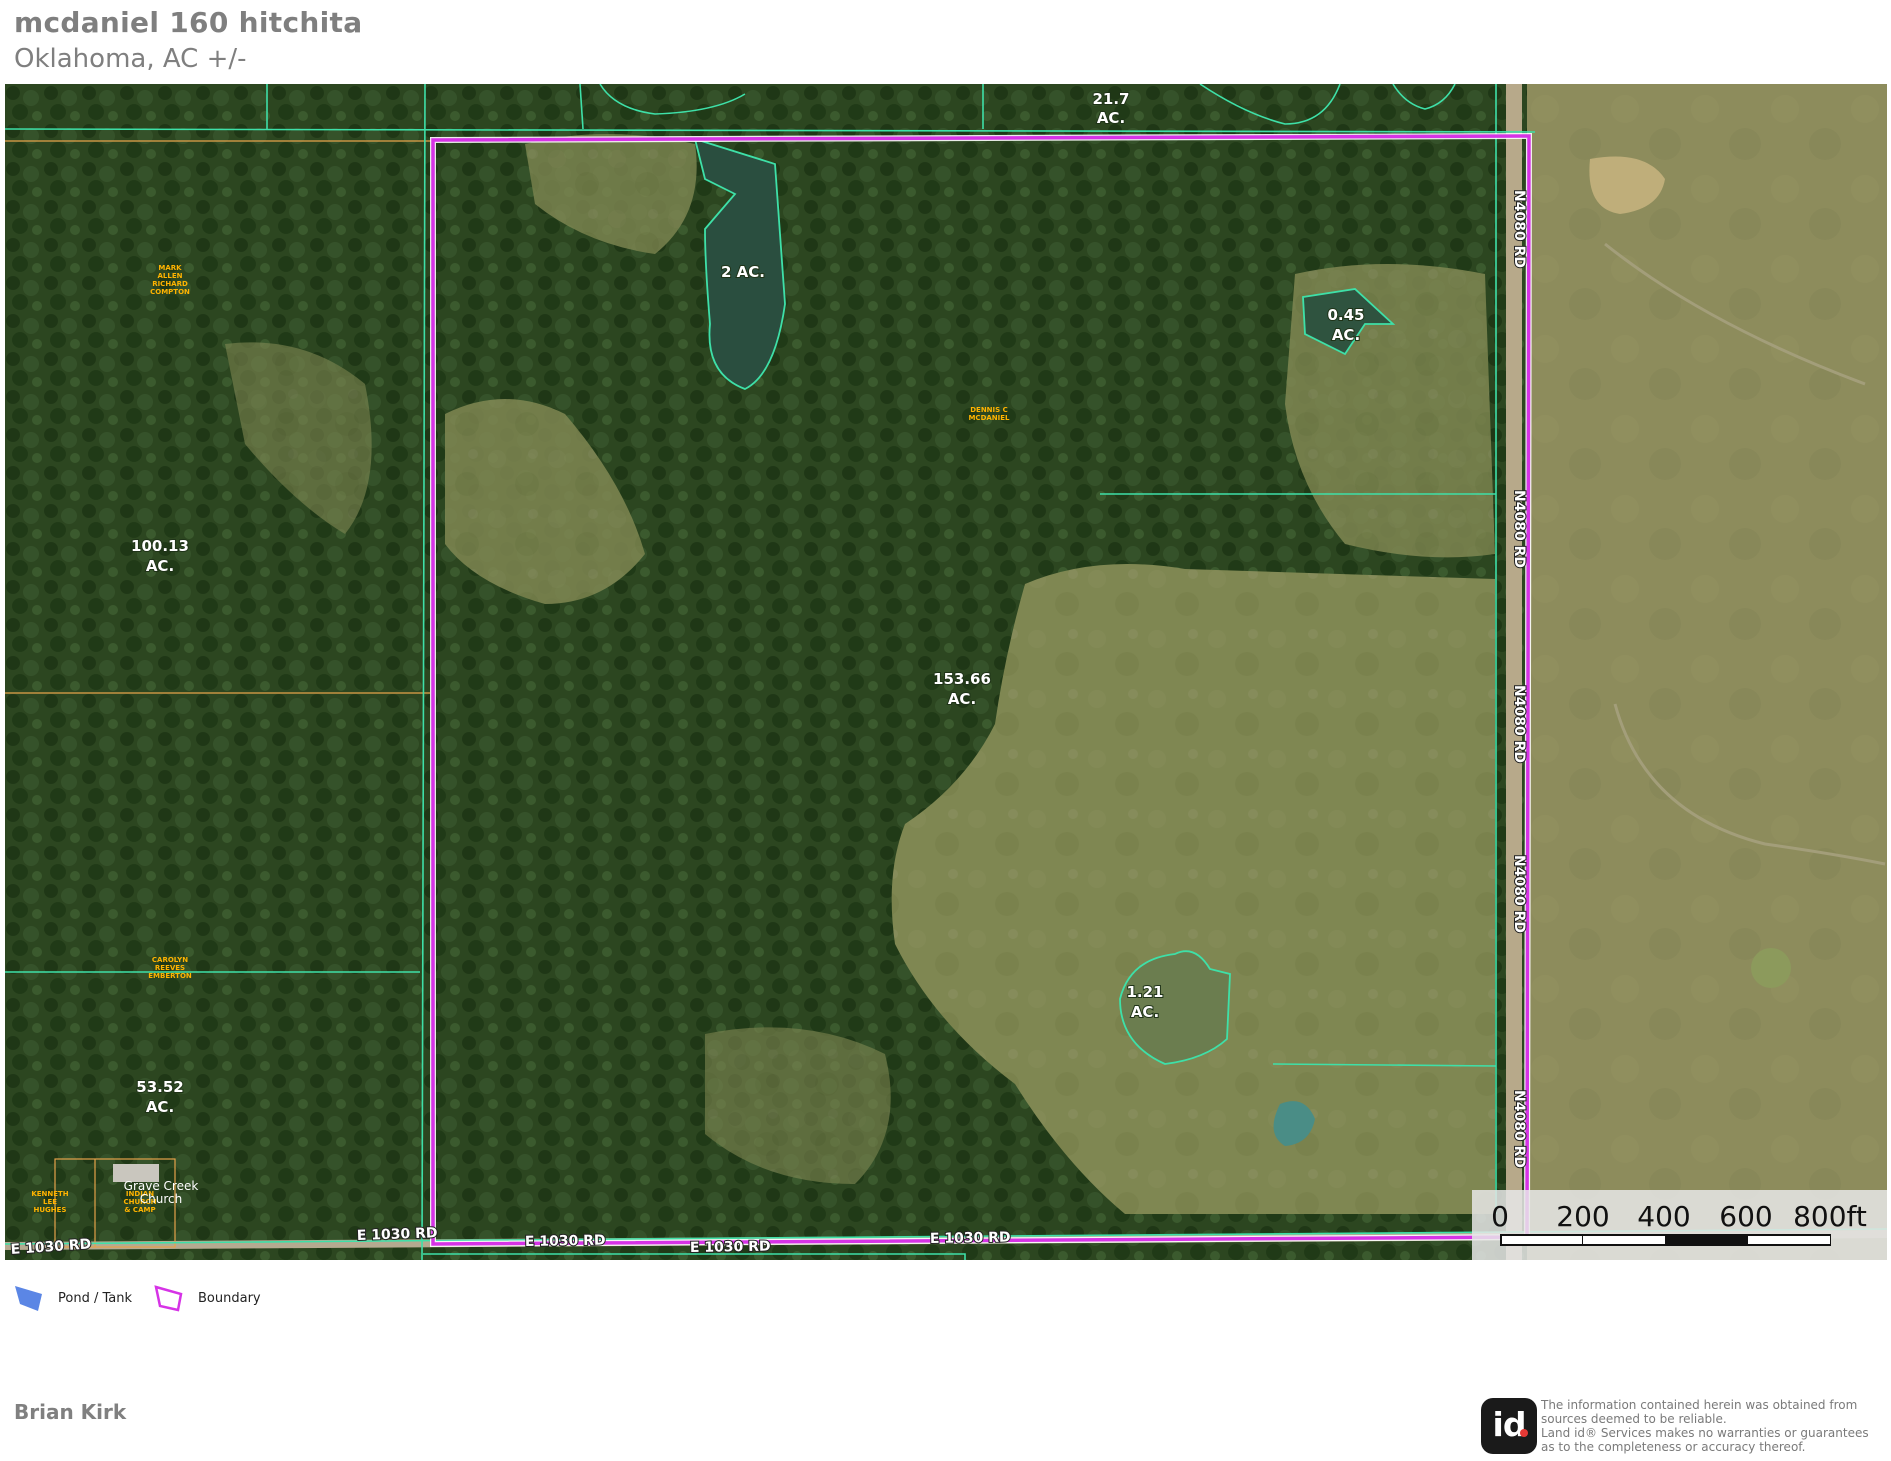 Image resolution: width=1891 pixels, height=1461 pixels. What do you see at coordinates (1500, 1216) in the screenshot?
I see `scale-tick-0: 0` at bounding box center [1500, 1216].